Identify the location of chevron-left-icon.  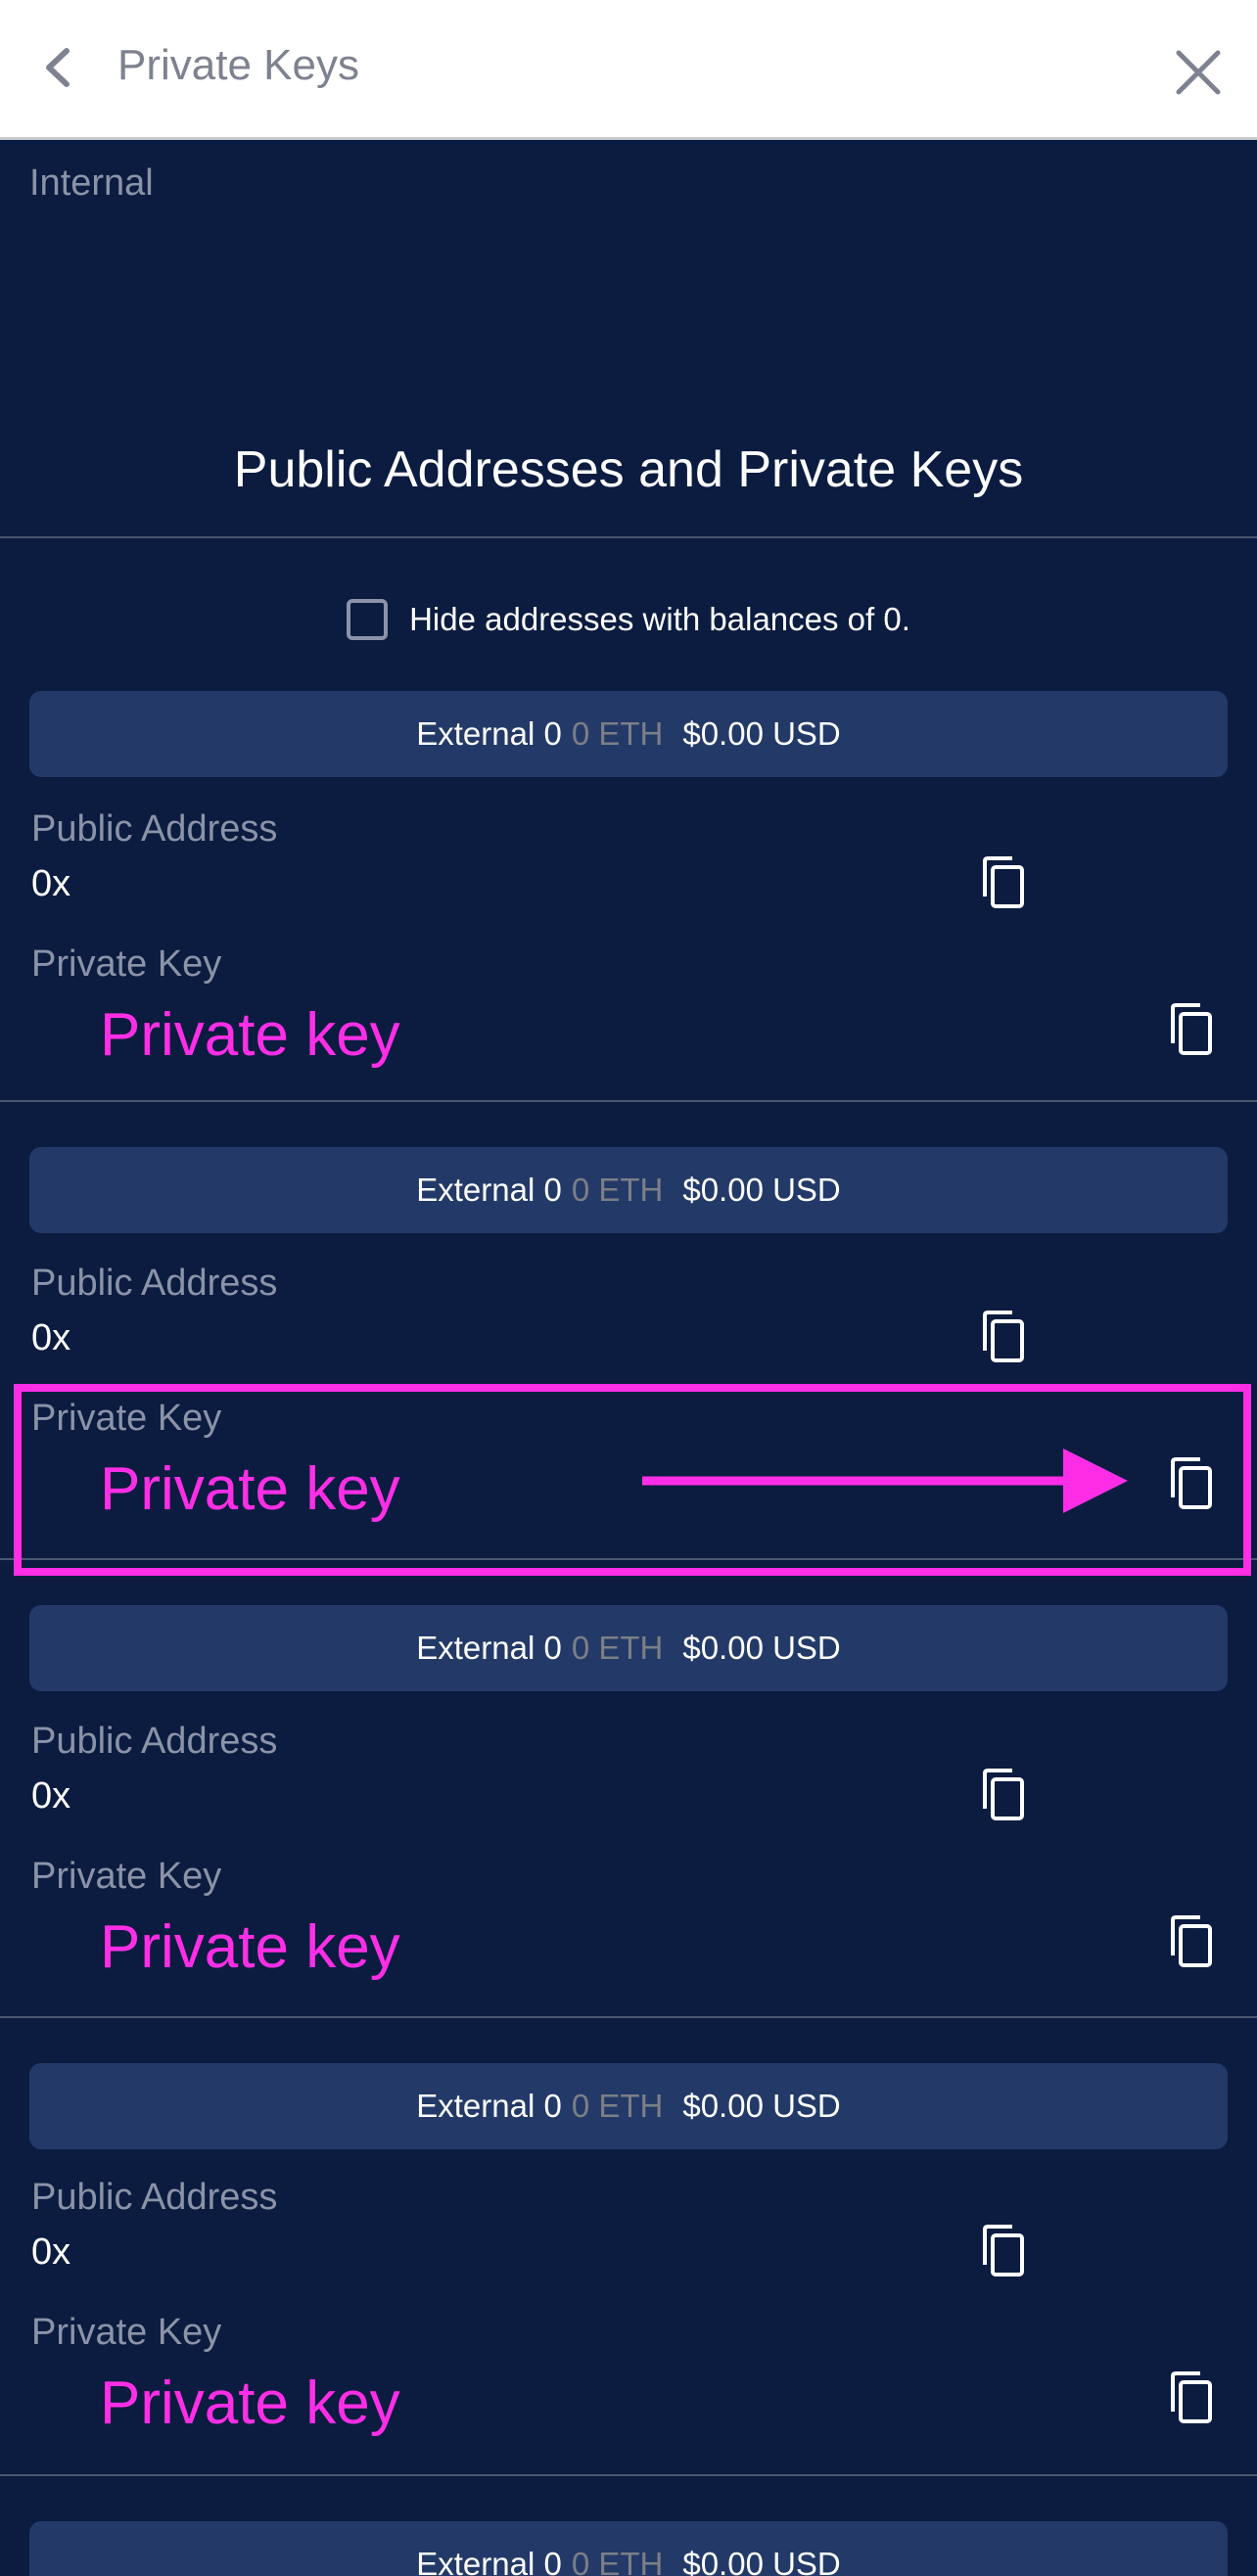
(57, 67).